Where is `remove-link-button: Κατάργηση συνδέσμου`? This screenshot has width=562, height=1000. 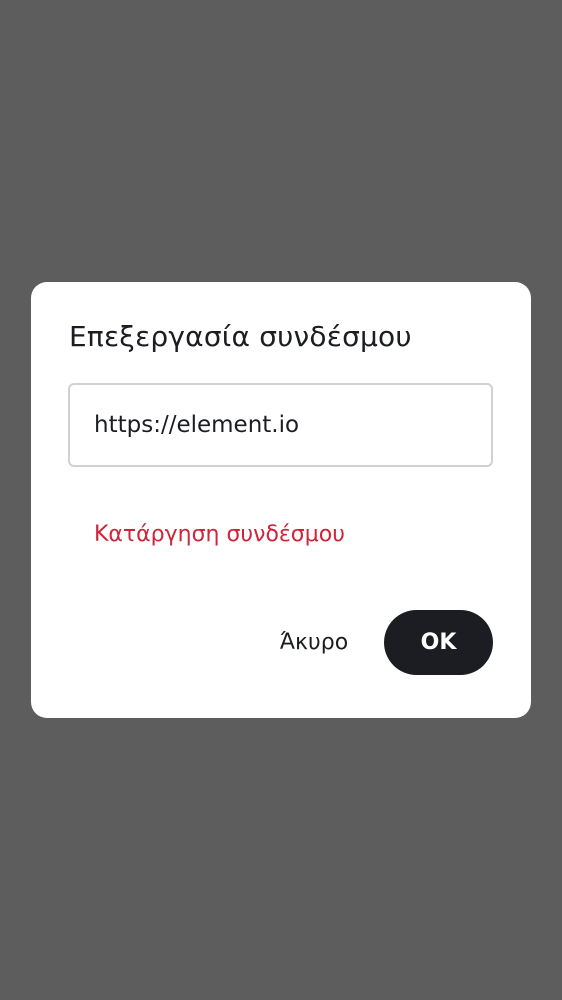
remove-link-button: Κατάργηση συνδέσμου is located at coordinates (219, 534).